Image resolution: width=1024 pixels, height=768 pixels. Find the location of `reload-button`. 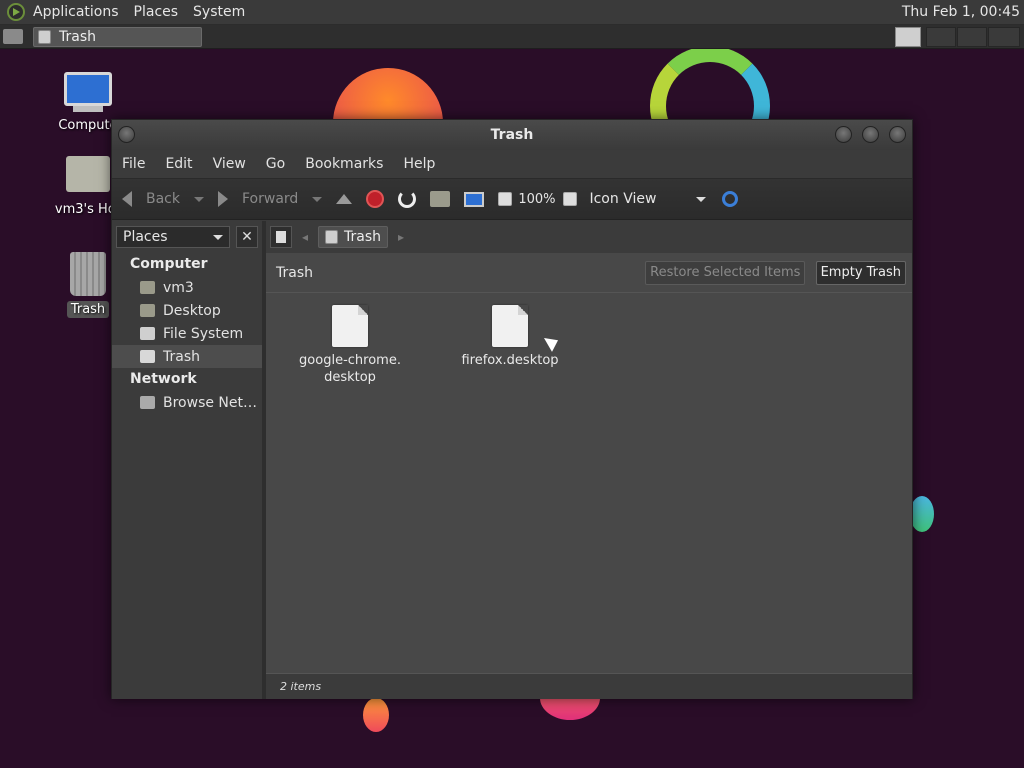

reload-button is located at coordinates (407, 199).